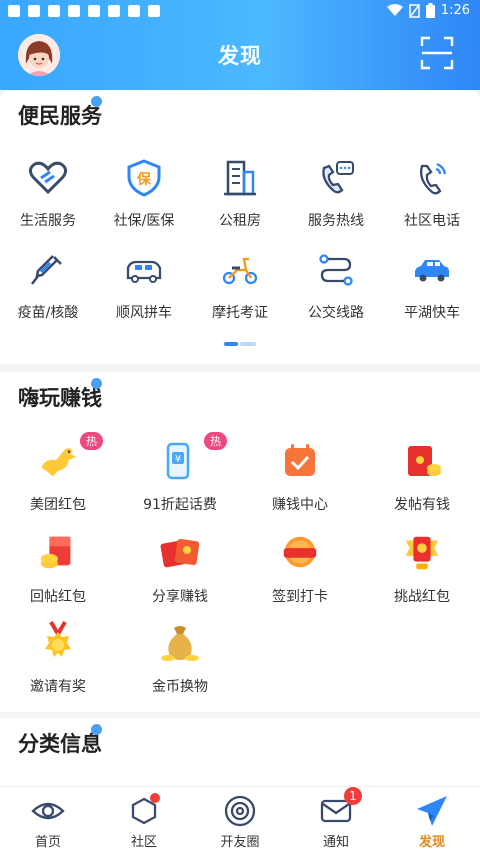  Describe the element at coordinates (143, 842) in the screenshot. I see `tab-label: 社区` at that location.